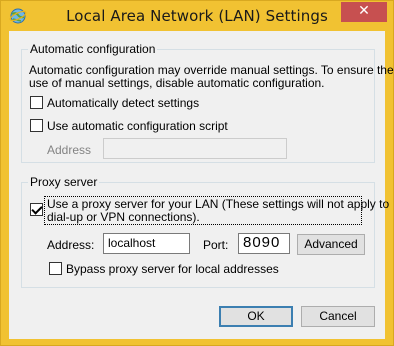 This screenshot has width=394, height=346. I want to click on auto-detect-label: Automatically detect settings, so click(123, 103).